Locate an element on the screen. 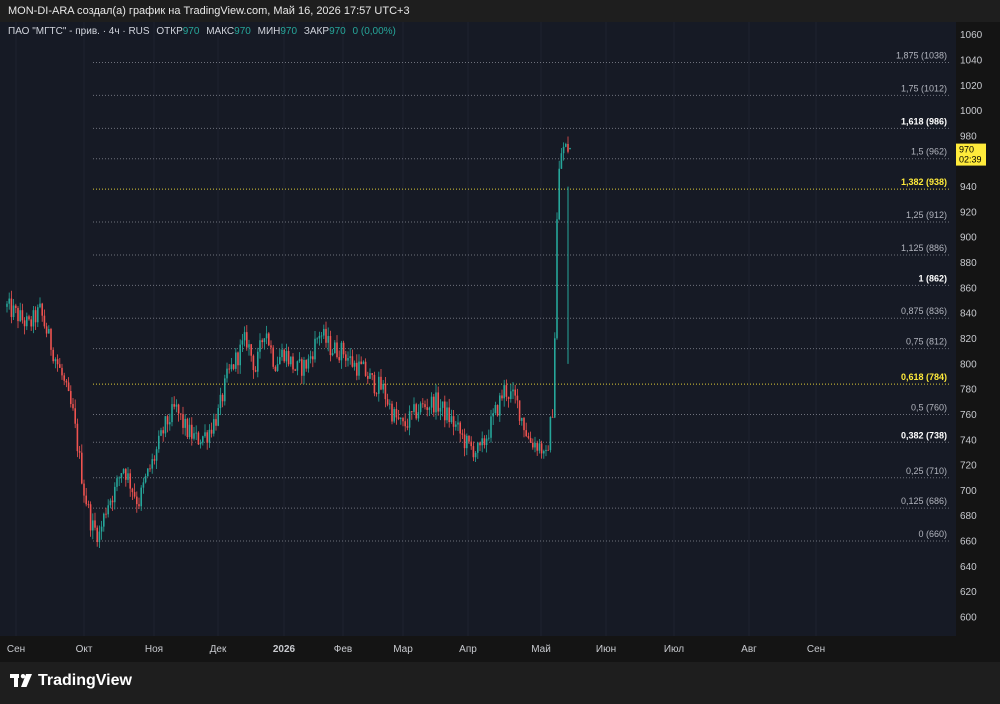 The width and height of the screenshot is (1000, 704). y-tick-940: 940 is located at coordinates (968, 187).